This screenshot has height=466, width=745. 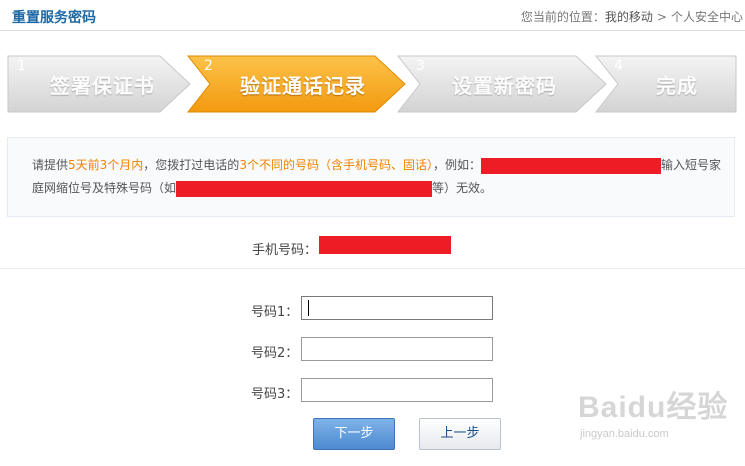 What do you see at coordinates (336, 165) in the screenshot?
I see `notice-highlight-numbers: 3个不同的号码（含手机号码、固话）` at bounding box center [336, 165].